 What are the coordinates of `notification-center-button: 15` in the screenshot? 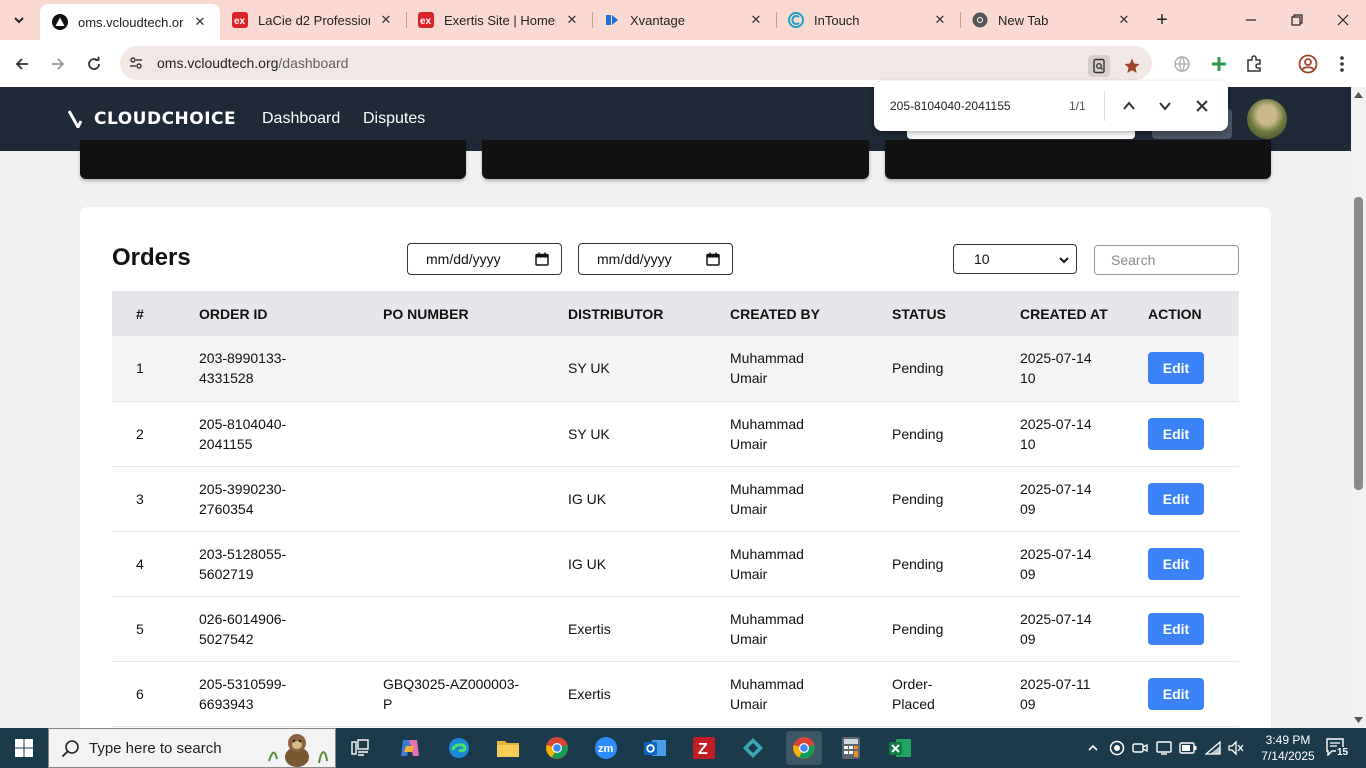 It's located at (1338, 749).